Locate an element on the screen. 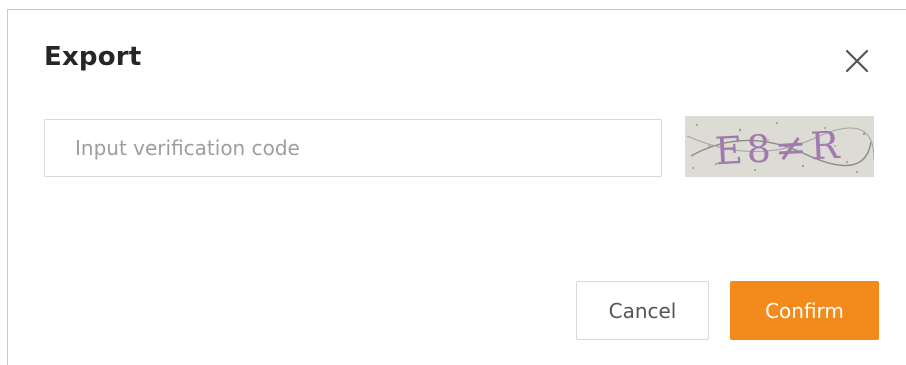 This screenshot has height=365, width=906. captcha-image: E8≠R is located at coordinates (779, 146).